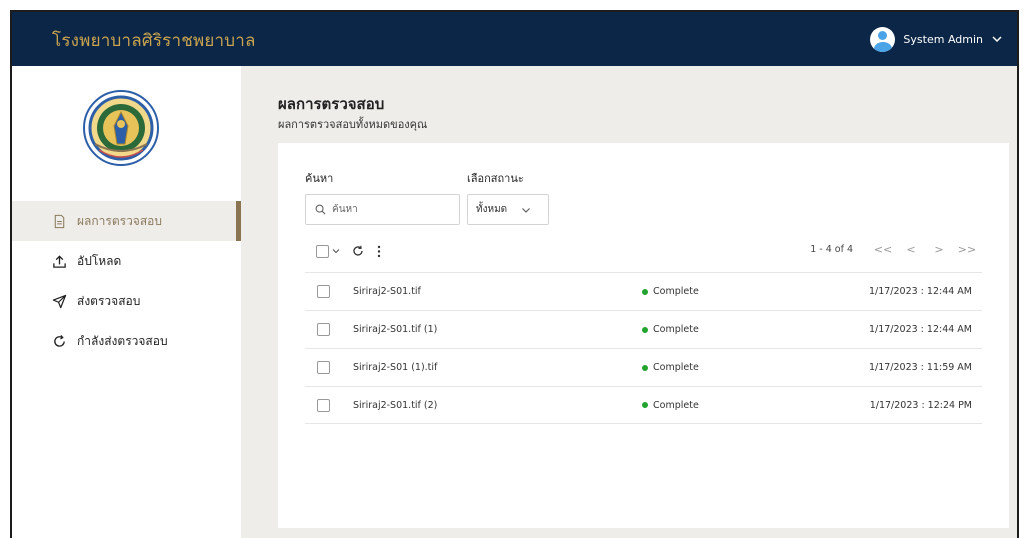 The image size is (1024, 538). What do you see at coordinates (319, 178) in the screenshot?
I see `search-label: ค้นหา` at bounding box center [319, 178].